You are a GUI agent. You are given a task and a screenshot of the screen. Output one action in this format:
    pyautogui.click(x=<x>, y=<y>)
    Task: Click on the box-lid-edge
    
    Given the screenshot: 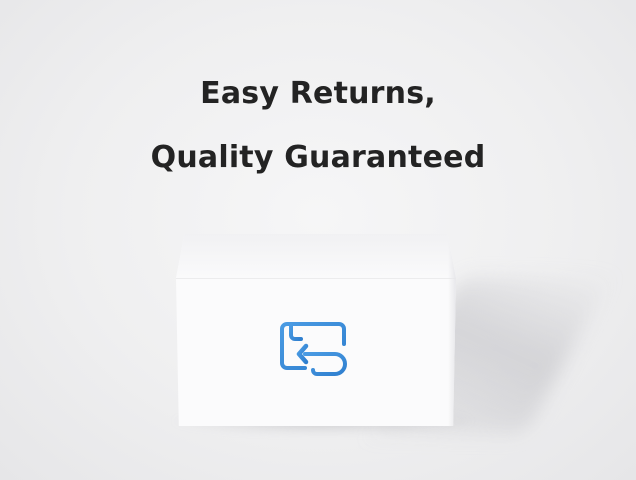 What is the action you would take?
    pyautogui.click(x=316, y=278)
    